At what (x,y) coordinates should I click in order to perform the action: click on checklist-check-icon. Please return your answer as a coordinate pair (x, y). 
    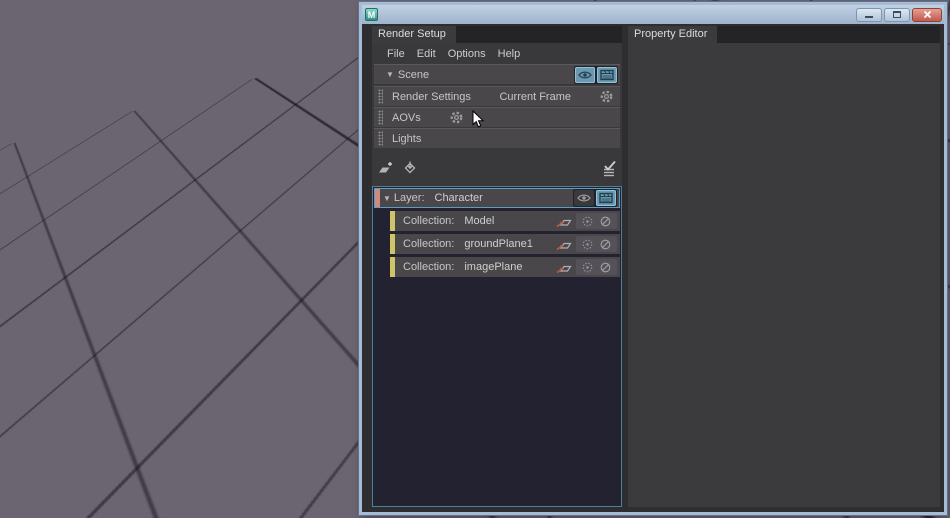
    Looking at the image, I should click on (610, 168).